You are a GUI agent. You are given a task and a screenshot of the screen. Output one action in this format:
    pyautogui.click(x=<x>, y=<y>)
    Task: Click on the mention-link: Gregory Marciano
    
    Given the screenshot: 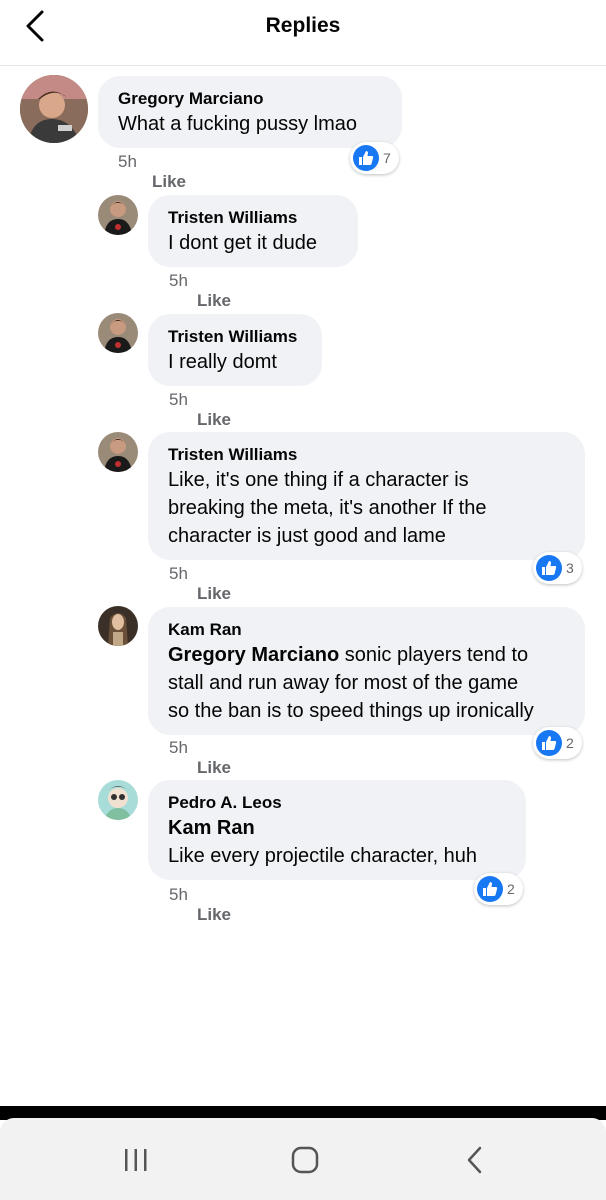 What is the action you would take?
    pyautogui.click(x=253, y=655)
    